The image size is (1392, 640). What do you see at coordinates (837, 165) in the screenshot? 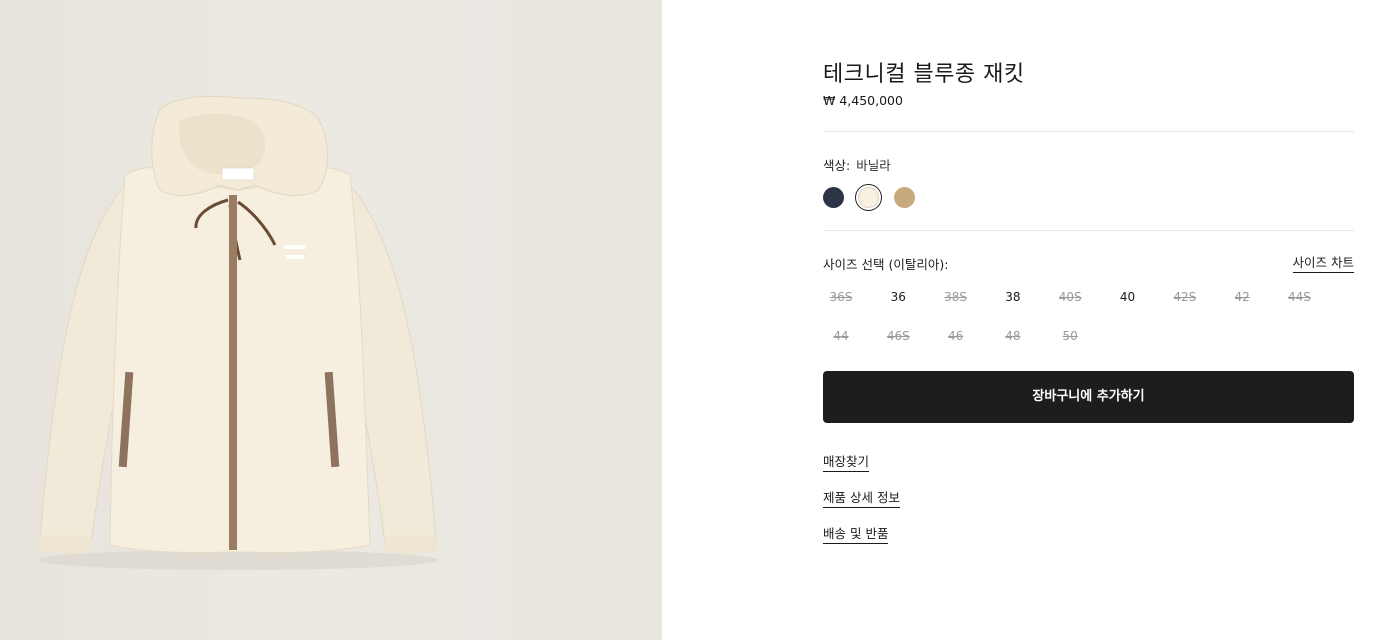
I see `color-label: 색상:` at bounding box center [837, 165].